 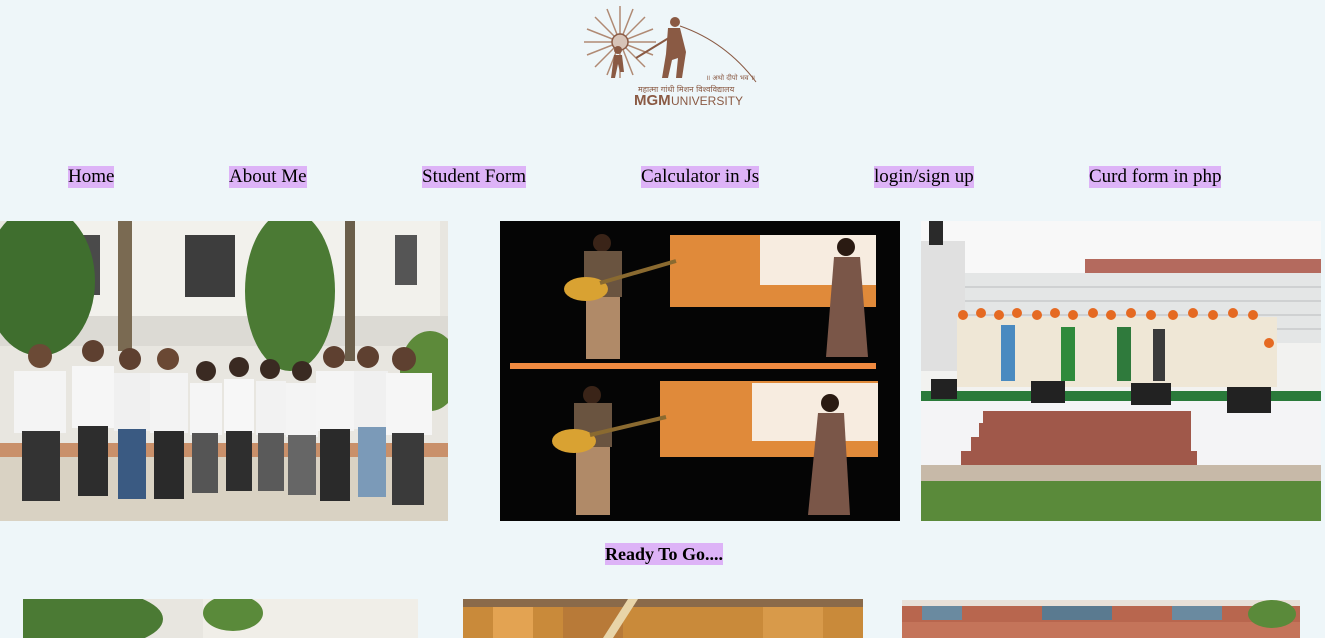 What do you see at coordinates (652, 100) in the screenshot?
I see `logo-brand: MGM` at bounding box center [652, 100].